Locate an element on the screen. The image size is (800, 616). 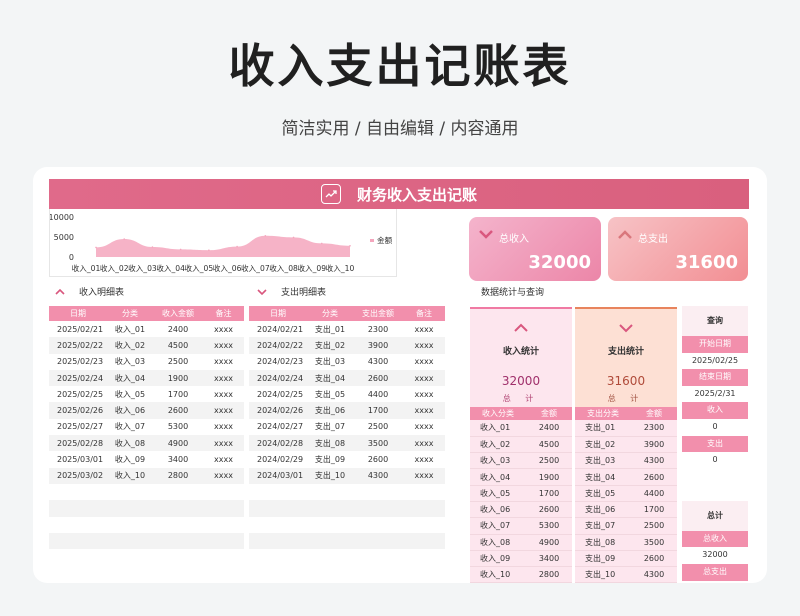
table-cell: 2025/02/26 is located at coordinates (78, 410).